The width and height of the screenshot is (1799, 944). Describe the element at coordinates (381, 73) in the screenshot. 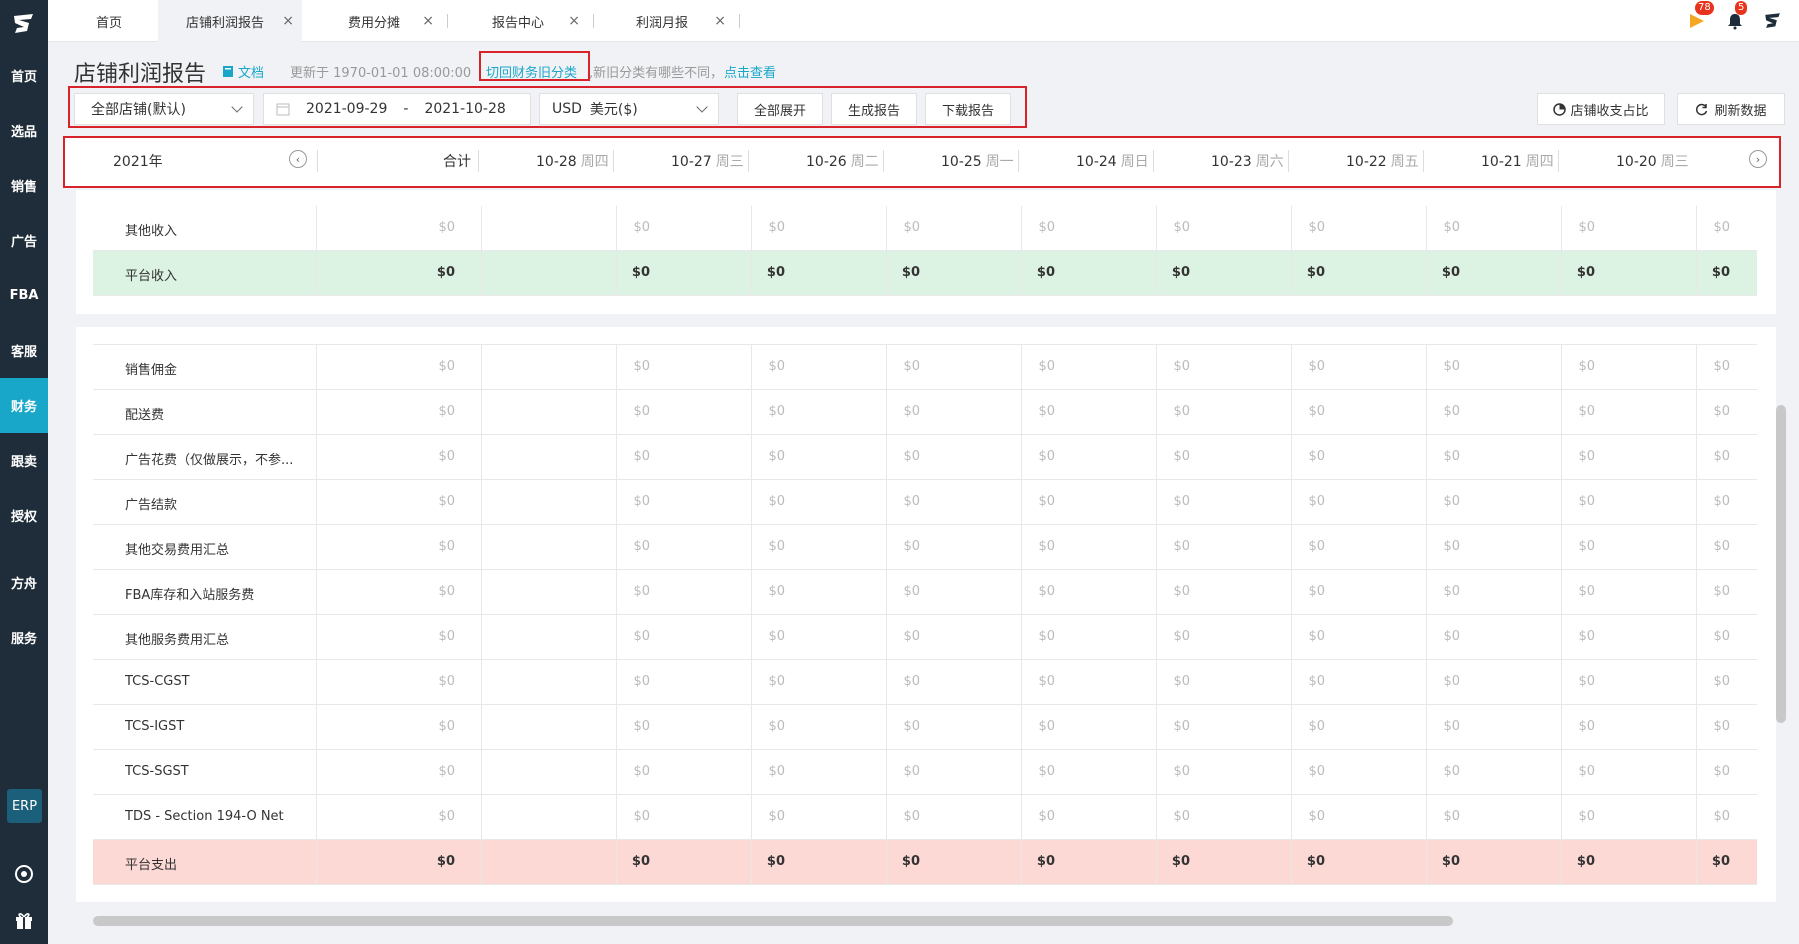

I see `updated-time: 更新于 1970-01-01 08:00:00` at that location.